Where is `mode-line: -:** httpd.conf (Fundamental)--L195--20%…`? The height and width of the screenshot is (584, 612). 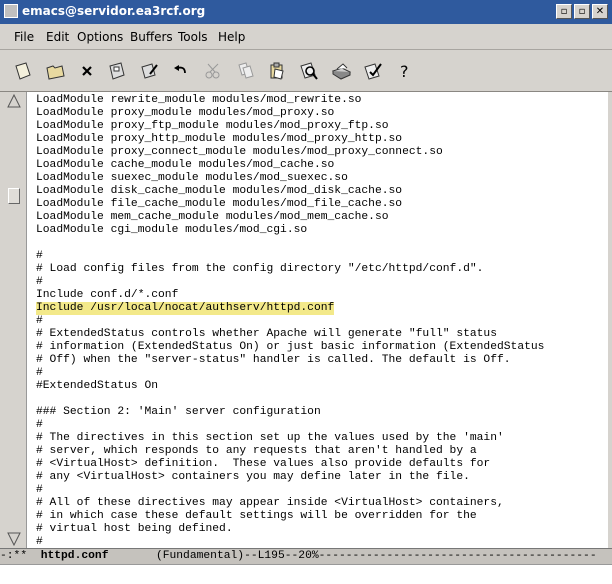
mode-line: -:** httpd.conf (Fundamental)--L195--20%… is located at coordinates (306, 556).